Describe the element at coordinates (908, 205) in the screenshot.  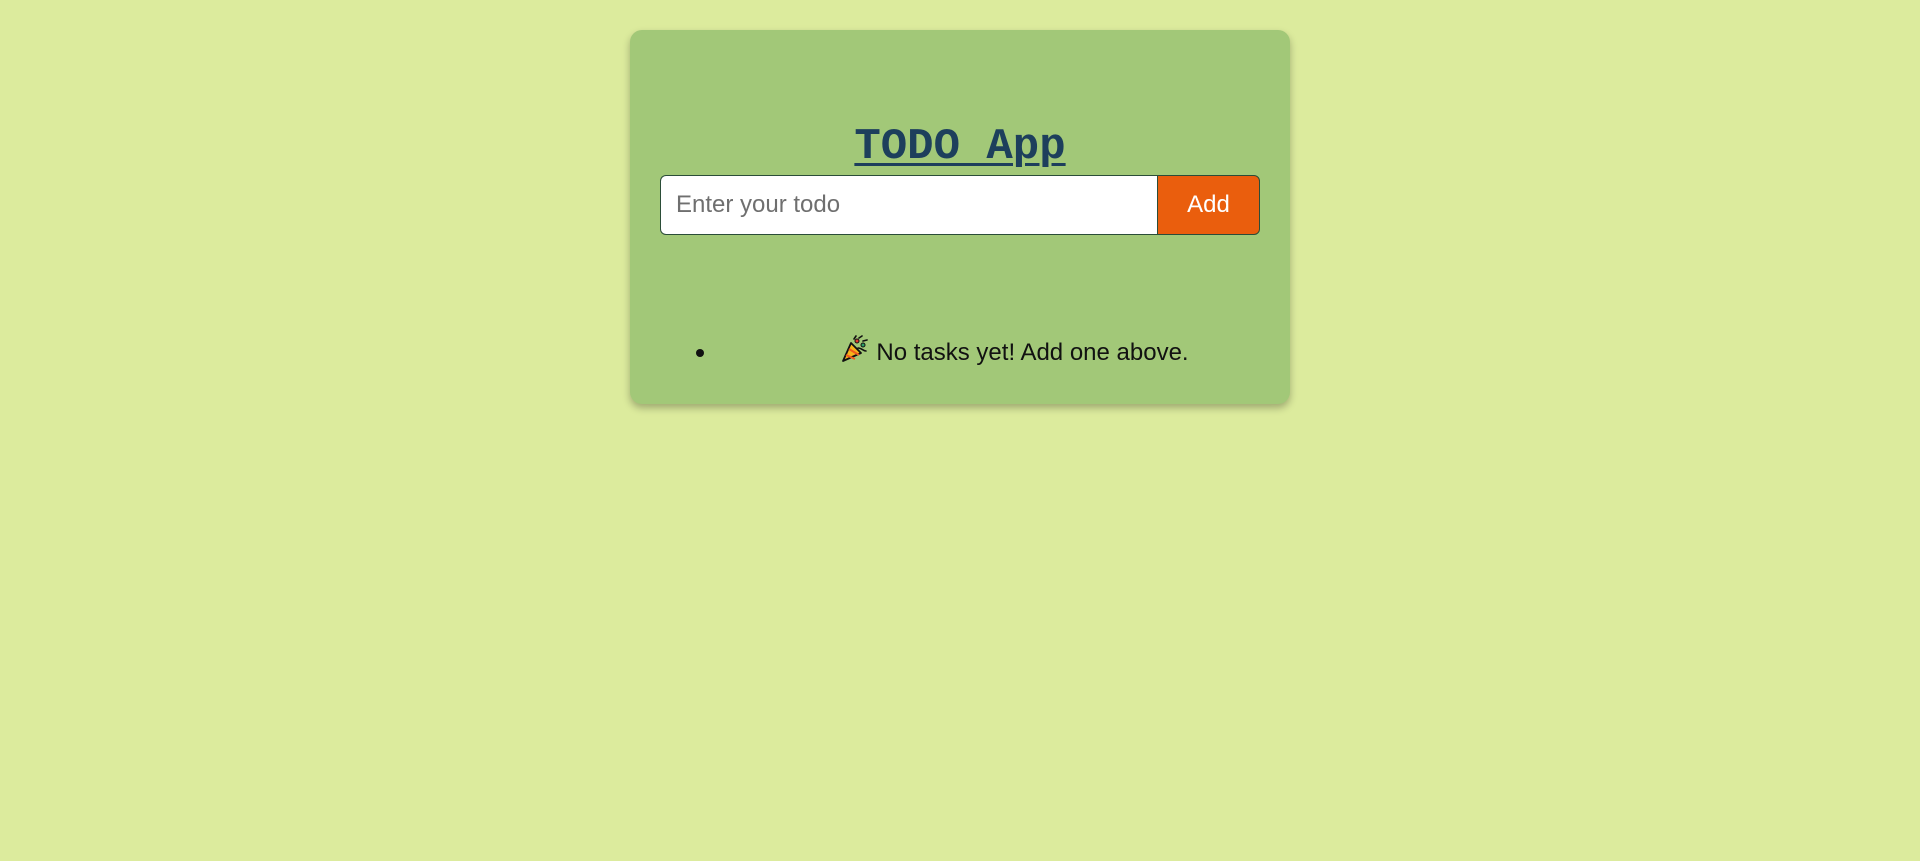
I see `todo-input` at that location.